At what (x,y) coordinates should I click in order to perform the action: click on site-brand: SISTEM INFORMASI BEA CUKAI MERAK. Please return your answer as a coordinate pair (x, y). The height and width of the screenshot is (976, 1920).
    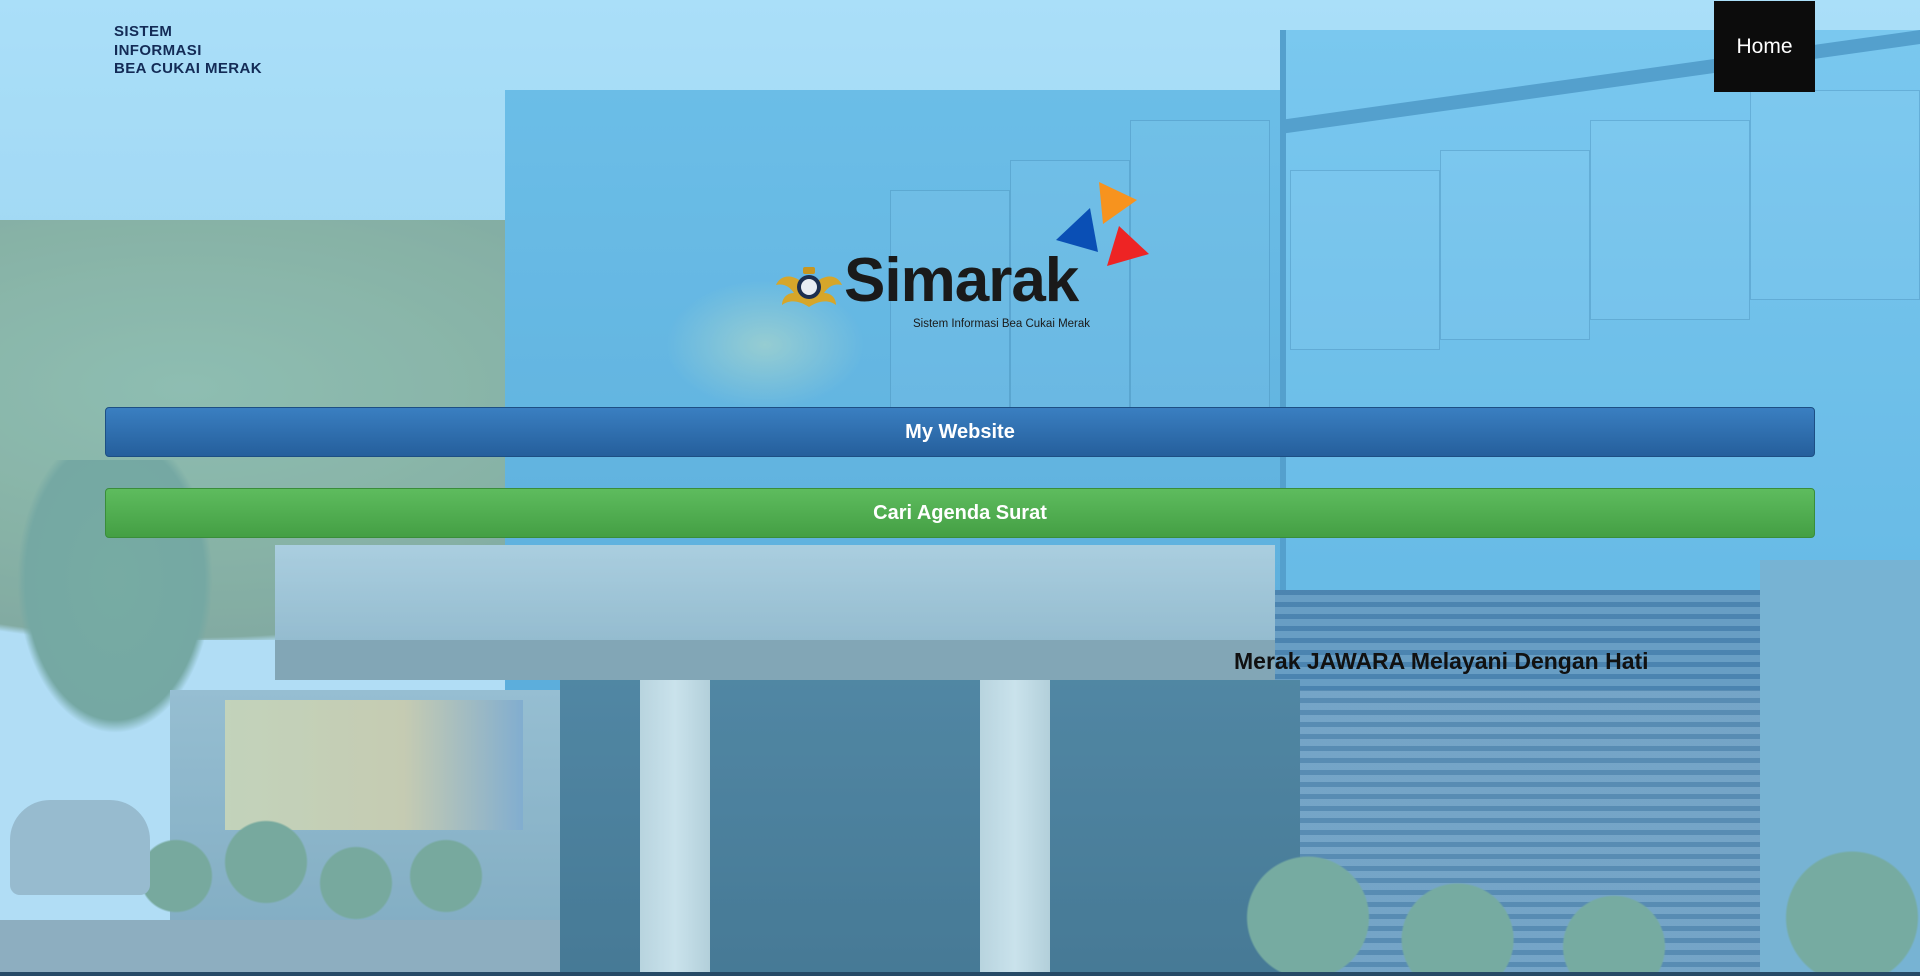
    Looking at the image, I should click on (188, 51).